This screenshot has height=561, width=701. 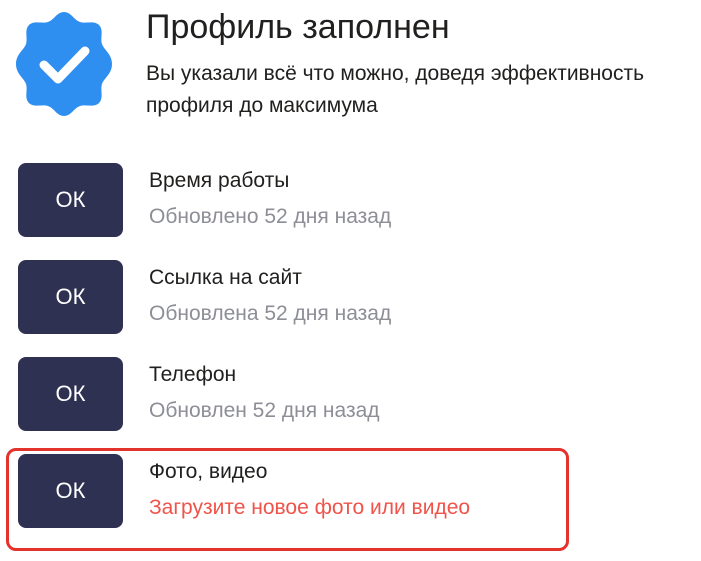 I want to click on item-status: Обновлена 52 дня назад, so click(x=270, y=313).